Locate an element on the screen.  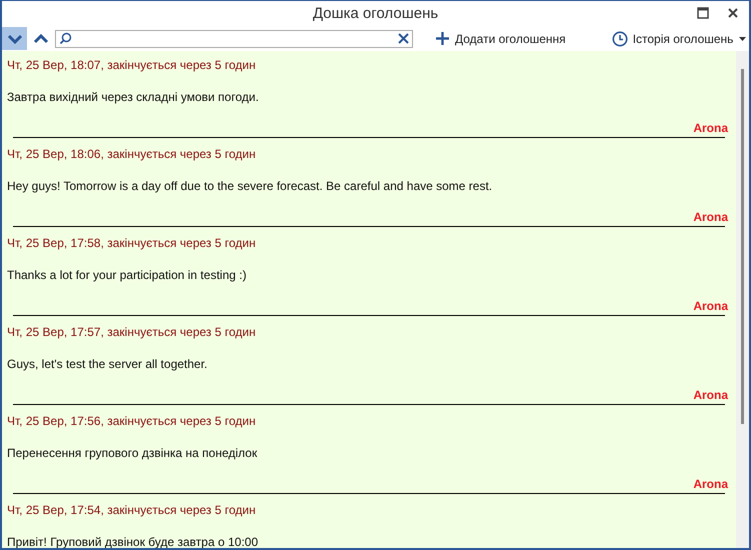
message-text: Thanks a lot for your participation in testing :) is located at coordinates (127, 275).